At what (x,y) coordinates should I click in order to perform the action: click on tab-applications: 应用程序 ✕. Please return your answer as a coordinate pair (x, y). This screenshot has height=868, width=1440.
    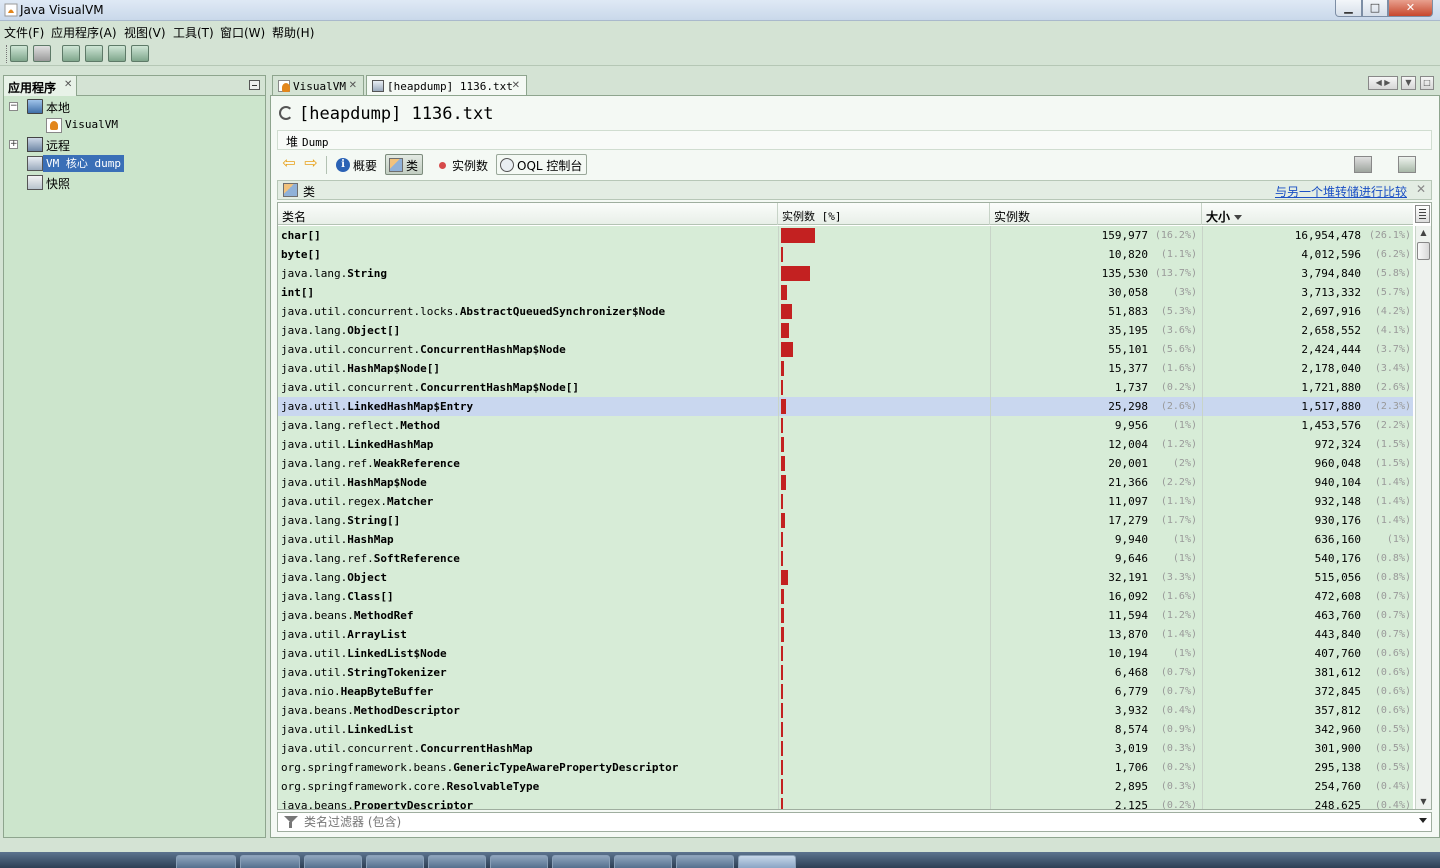
    Looking at the image, I should click on (40, 86).